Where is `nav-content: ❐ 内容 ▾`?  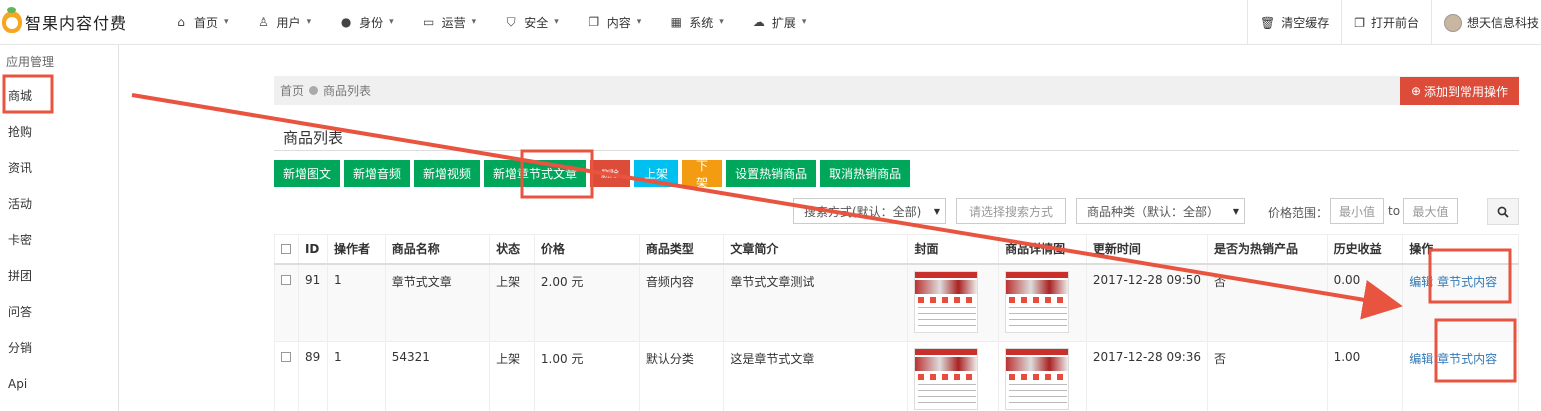
nav-content: ❐ 内容 ▾ is located at coordinates (614, 22).